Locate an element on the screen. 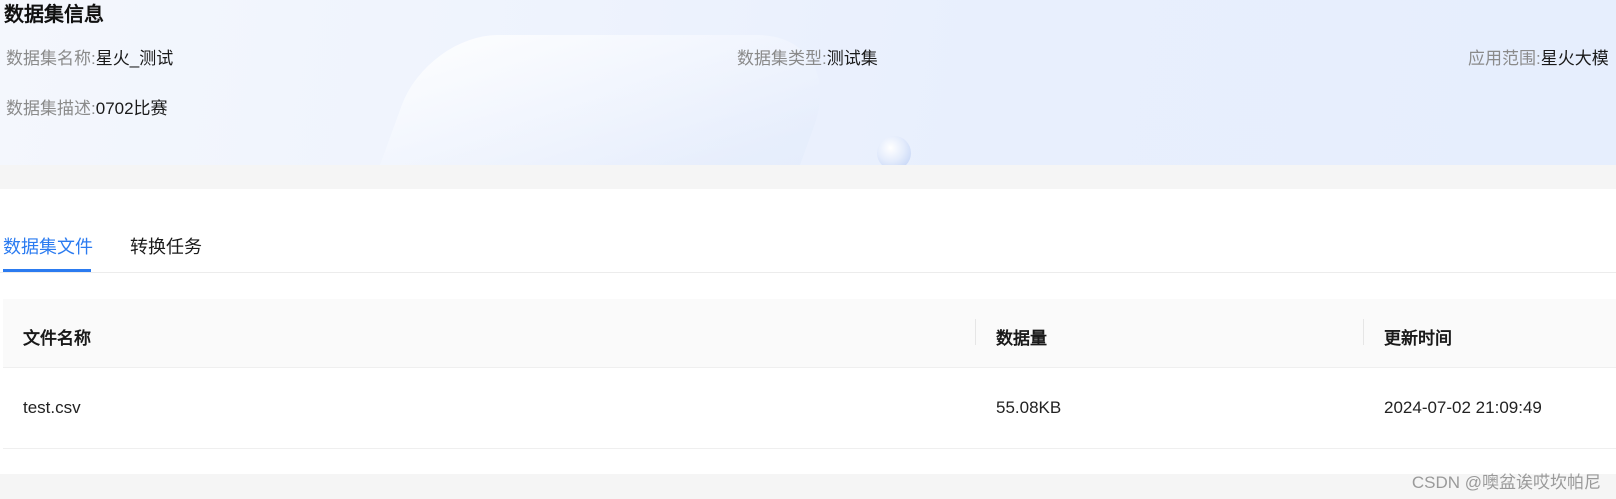 The height and width of the screenshot is (499, 1616). dataset-desc-field: 数据集描述:0702比赛 is located at coordinates (87, 106).